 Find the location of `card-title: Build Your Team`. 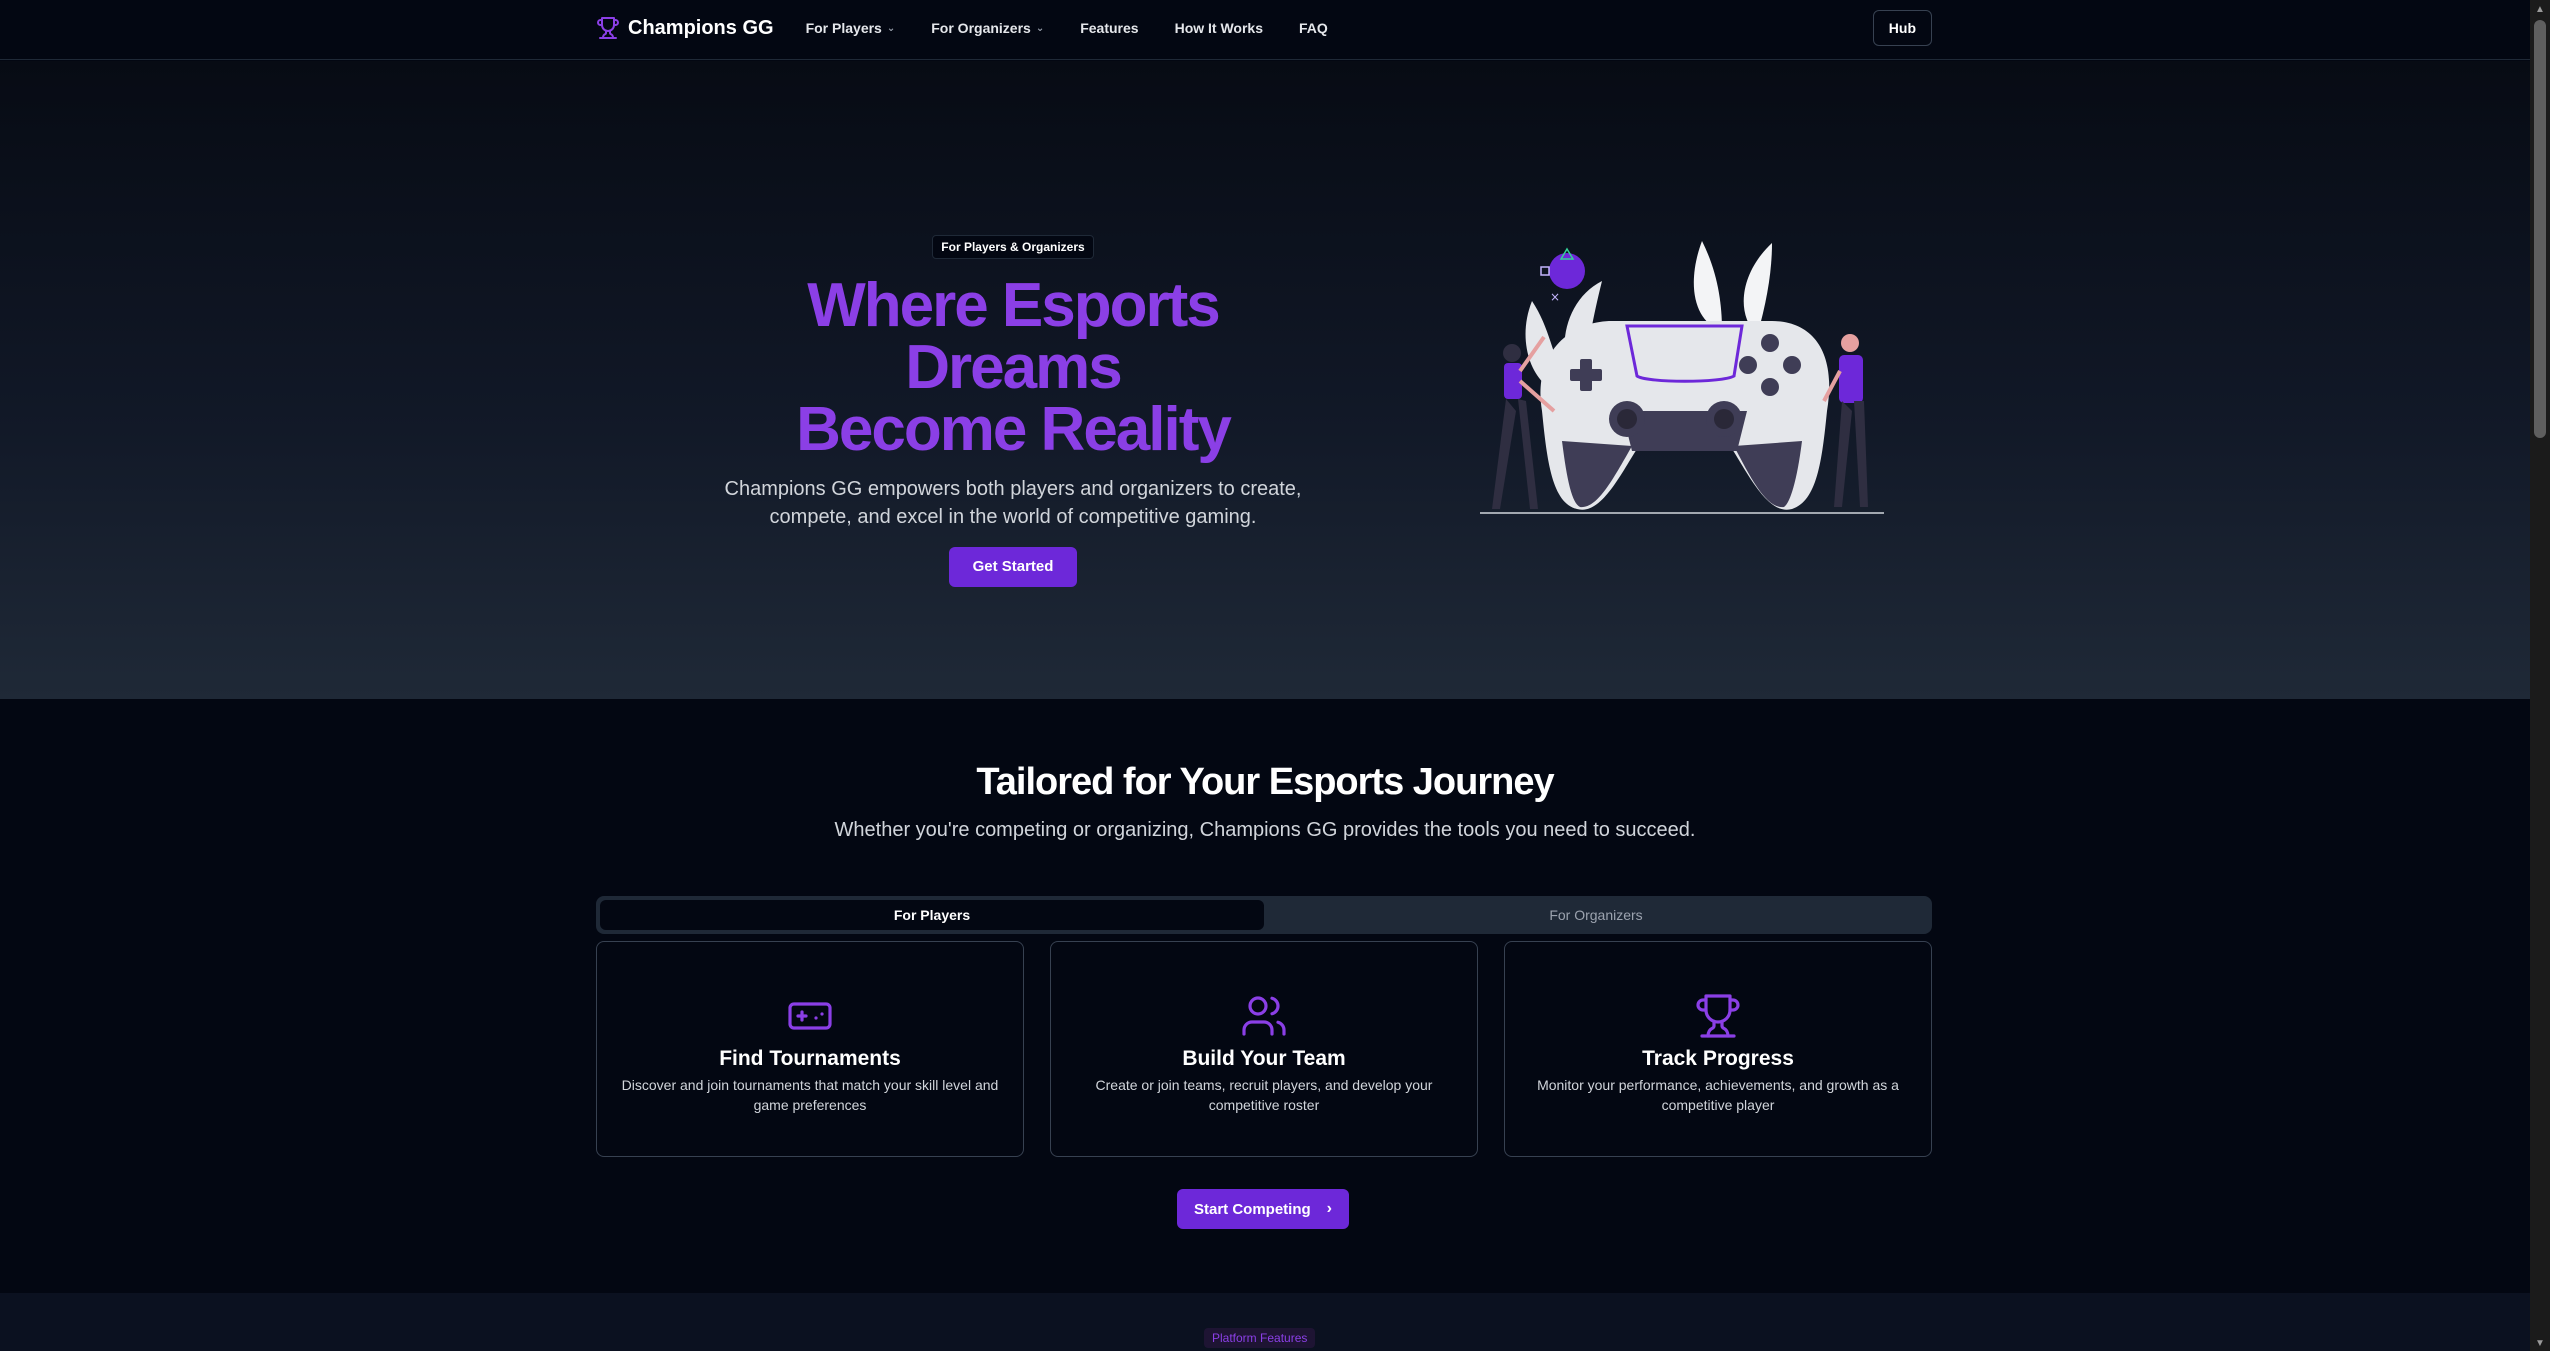

card-title: Build Your Team is located at coordinates (1264, 1058).